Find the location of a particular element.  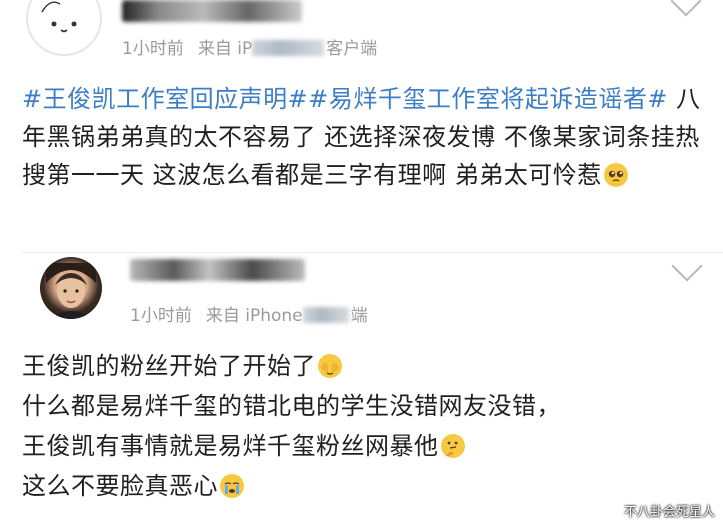

crying-face-icon is located at coordinates (232, 486).